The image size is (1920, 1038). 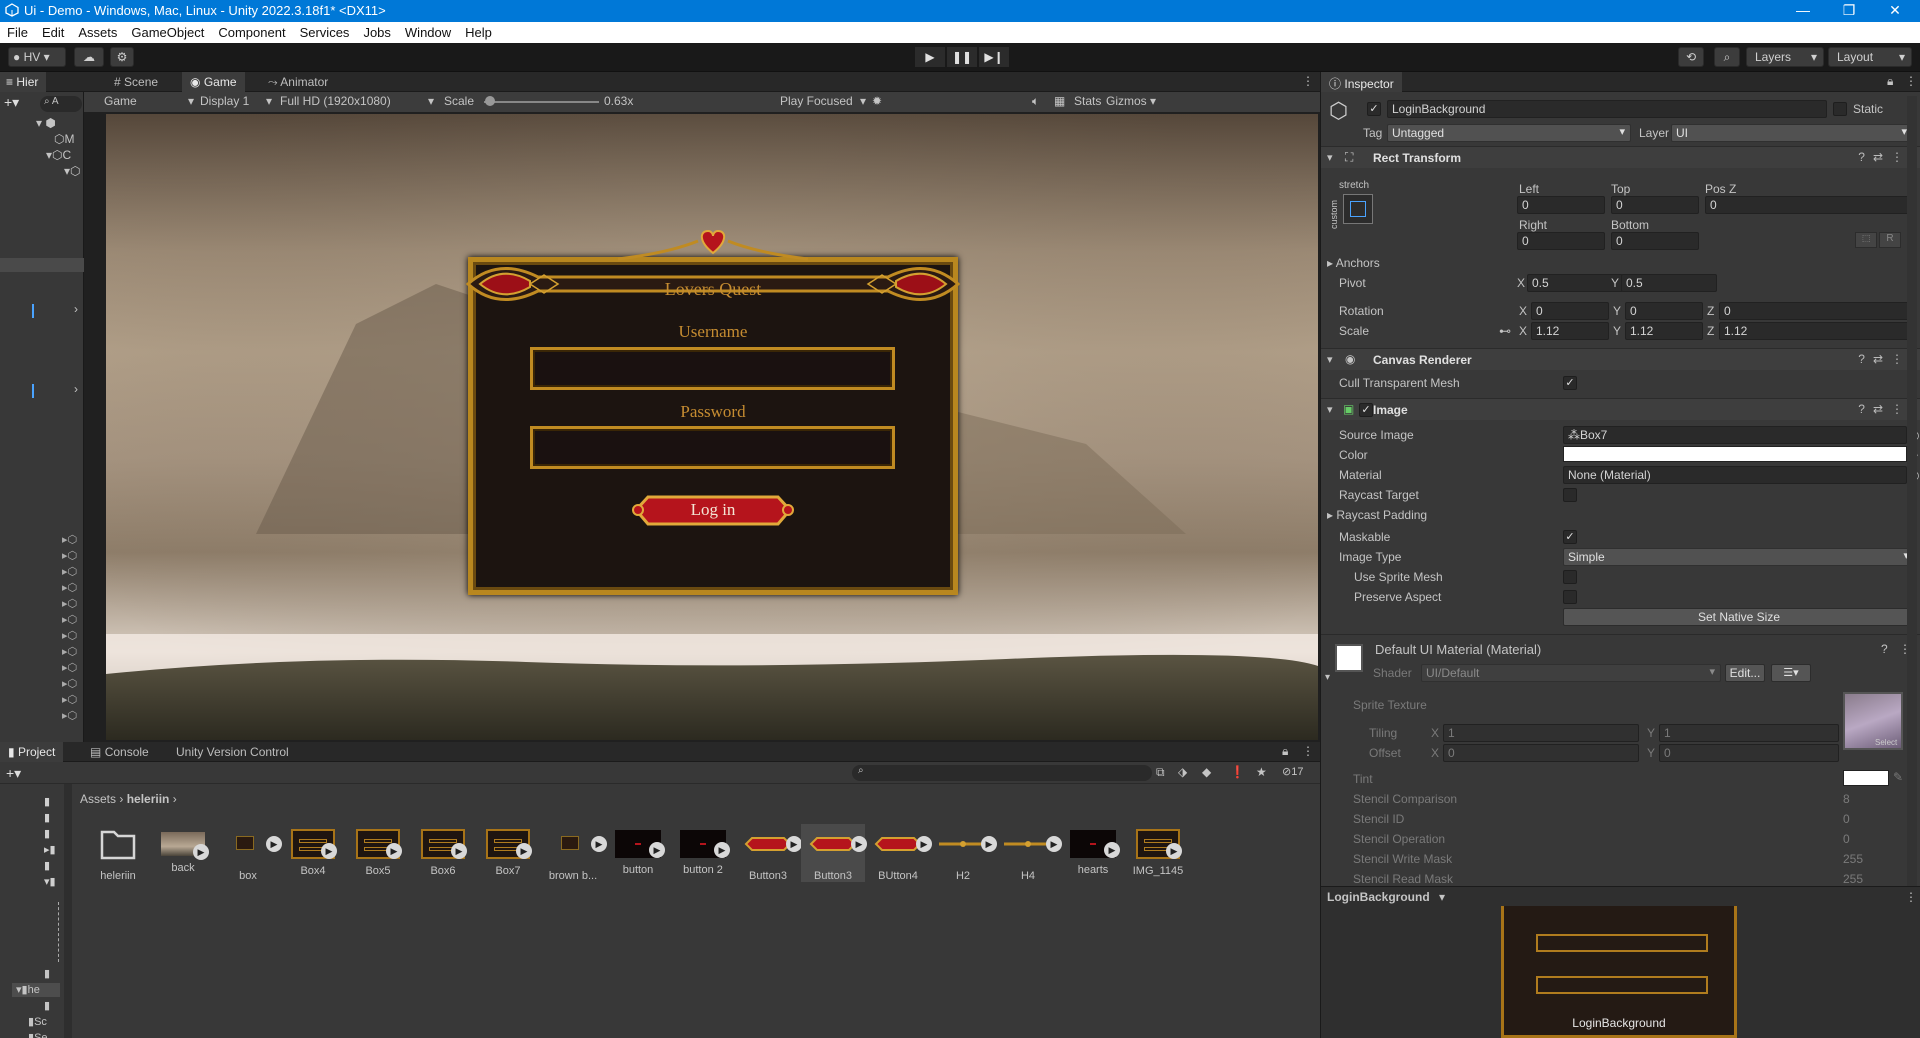 What do you see at coordinates (1358, 209) in the screenshot?
I see `anchor-preset-button` at bounding box center [1358, 209].